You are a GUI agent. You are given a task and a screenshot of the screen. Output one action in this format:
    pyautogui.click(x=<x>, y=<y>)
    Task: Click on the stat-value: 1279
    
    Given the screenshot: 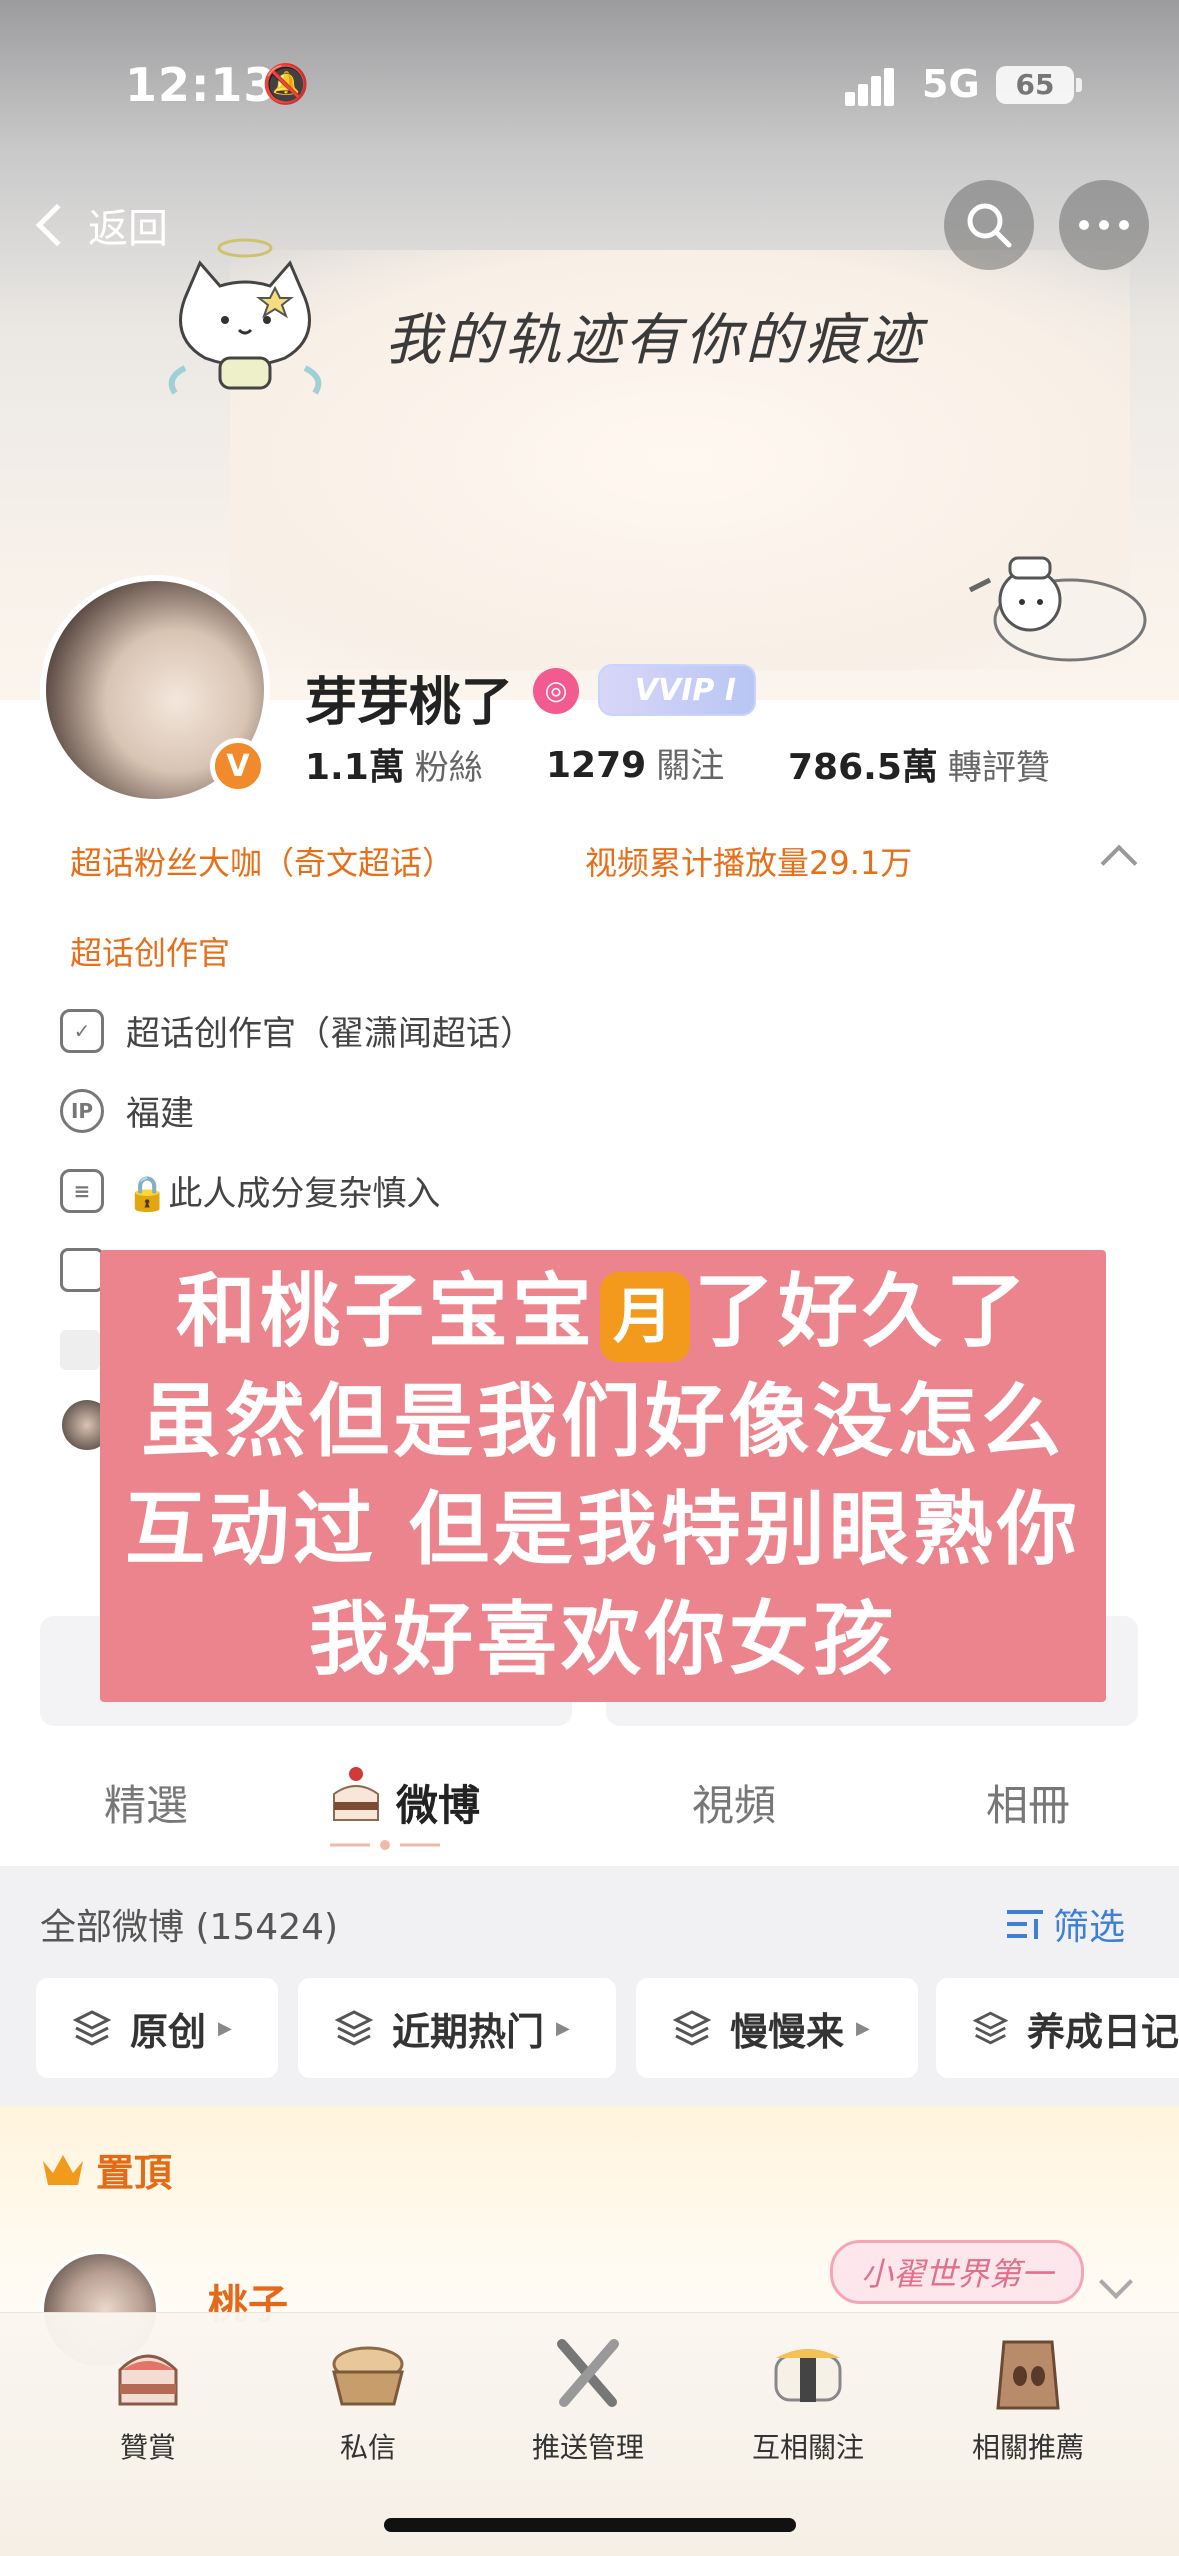 What is the action you would take?
    pyautogui.click(x=596, y=765)
    